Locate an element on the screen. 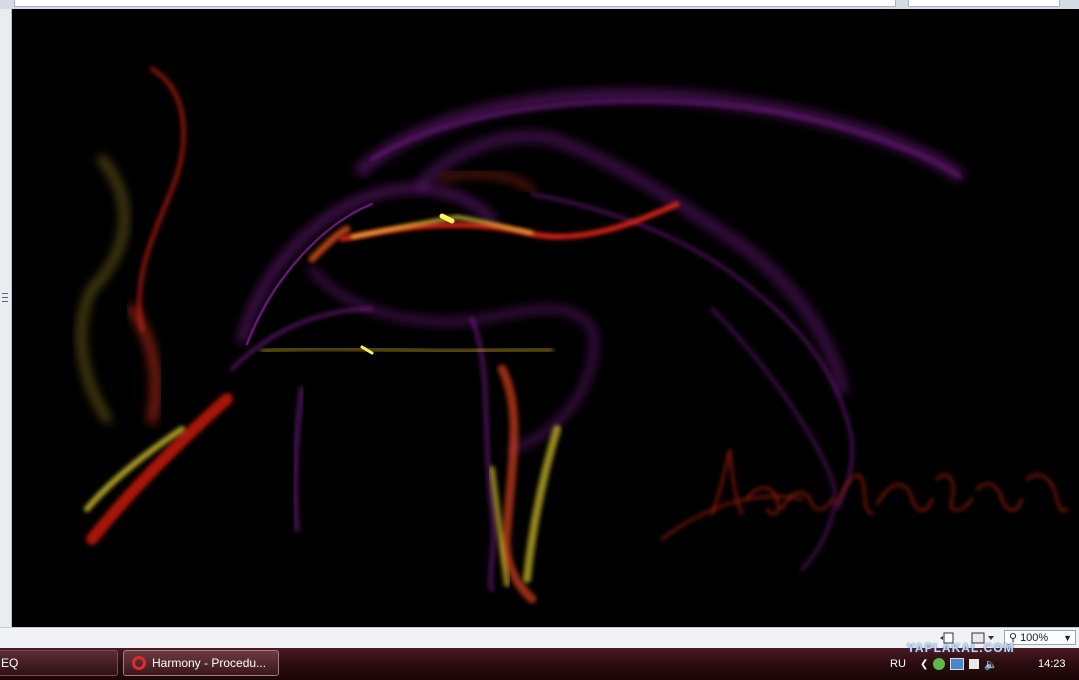 The width and height of the screenshot is (1079, 680). browser-toolbar-edge is located at coordinates (539, 4).